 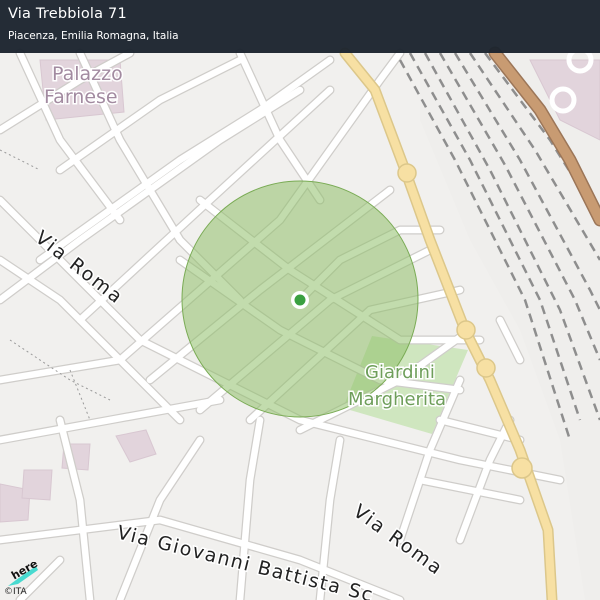 I want to click on park-label-line2: Margherita, so click(x=397, y=399).